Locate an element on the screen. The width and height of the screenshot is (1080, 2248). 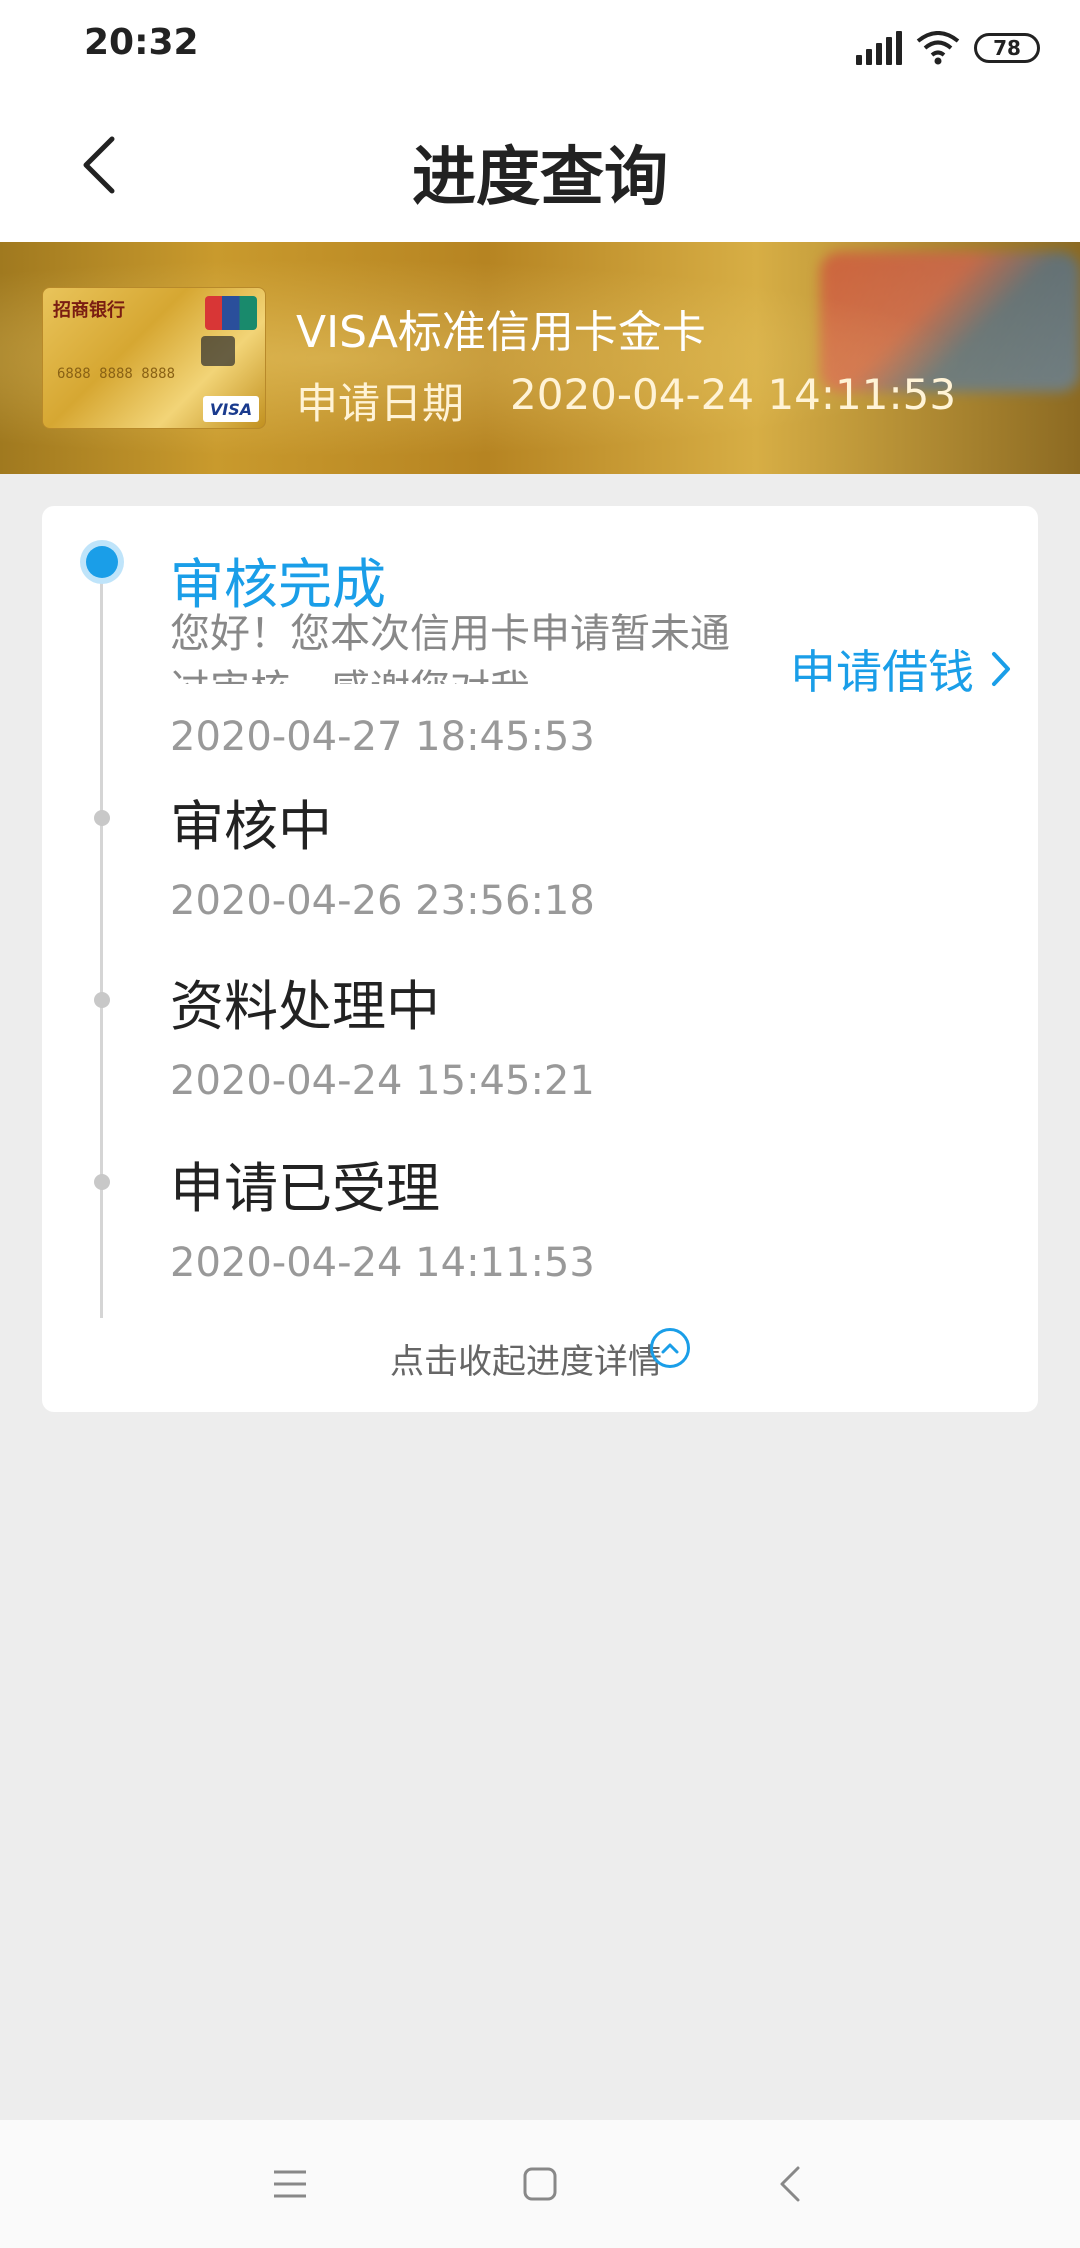
card-name: VISA标准信用卡金卡 is located at coordinates (501, 330).